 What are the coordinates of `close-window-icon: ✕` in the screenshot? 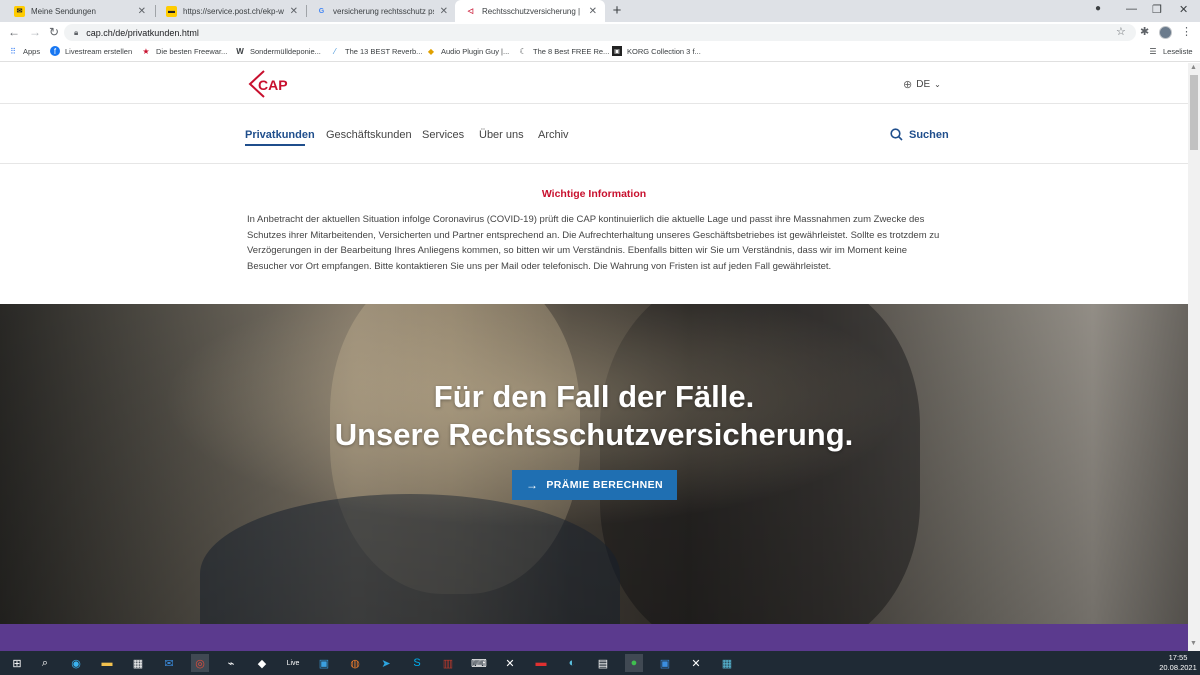 It's located at (1183, 9).